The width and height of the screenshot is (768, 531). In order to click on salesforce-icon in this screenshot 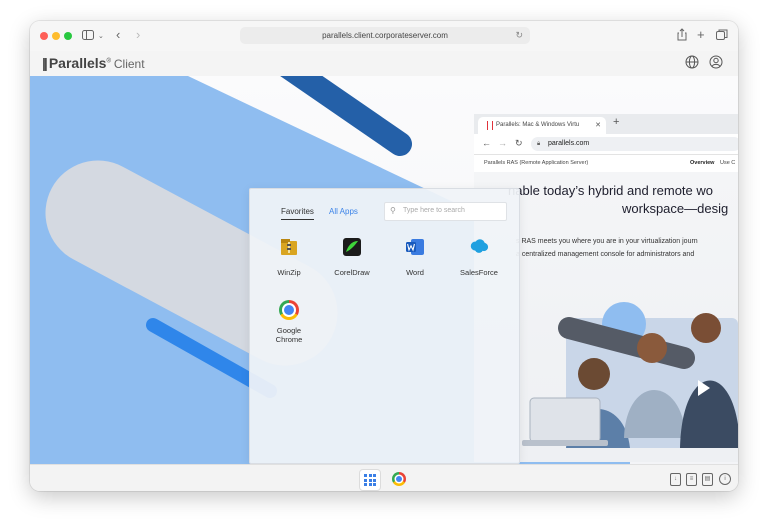, I will do `click(479, 246)`.